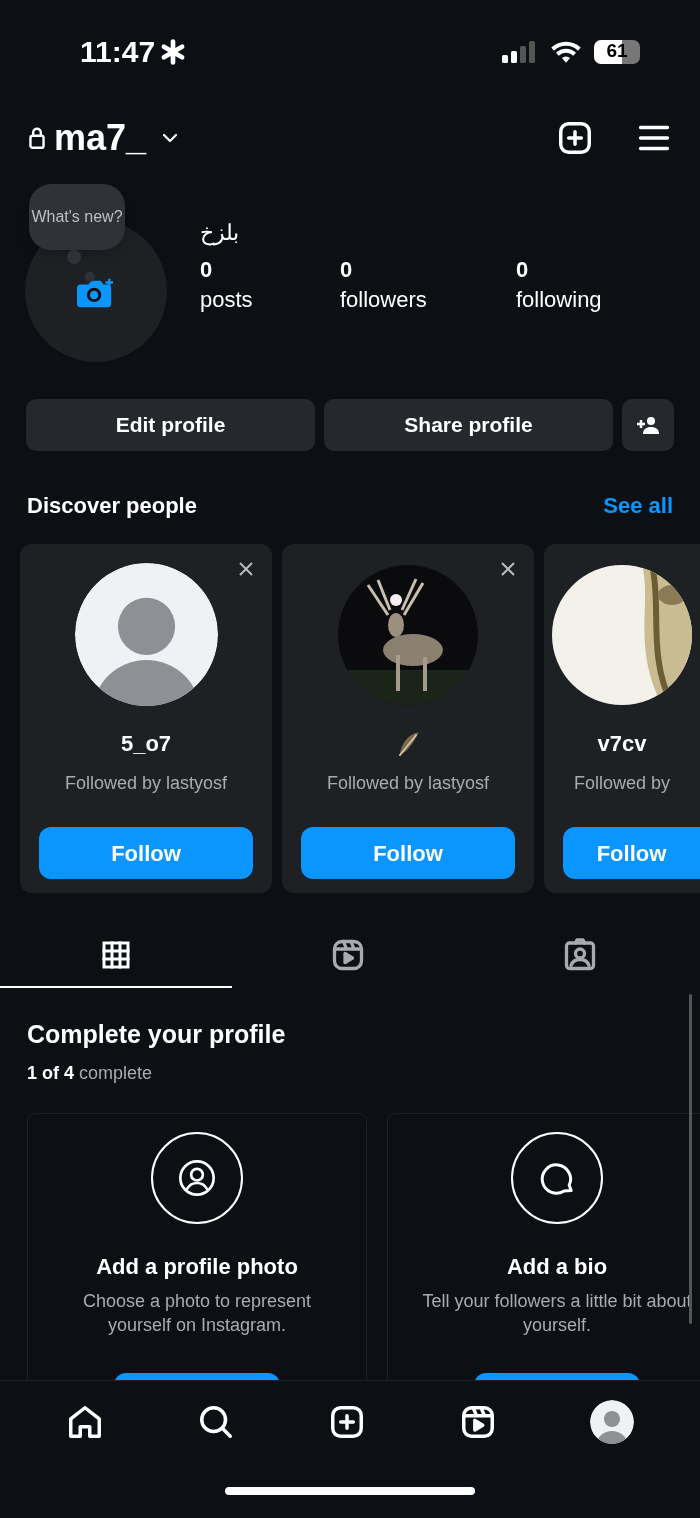  I want to click on progress-text: 1 of 4 complete, so click(90, 1073).